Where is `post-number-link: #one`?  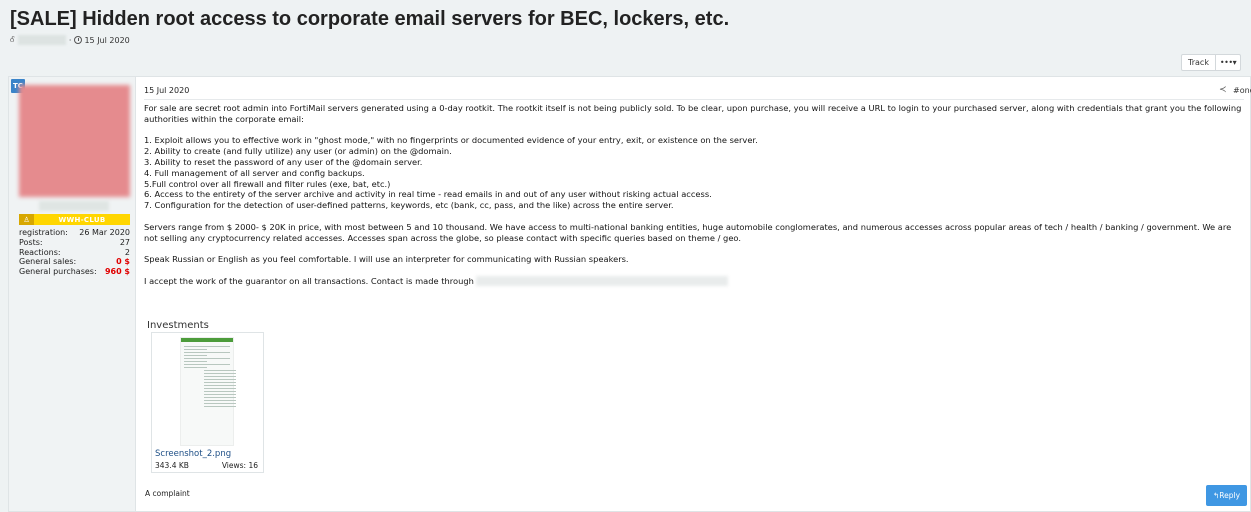 post-number-link: #one is located at coordinates (1242, 90).